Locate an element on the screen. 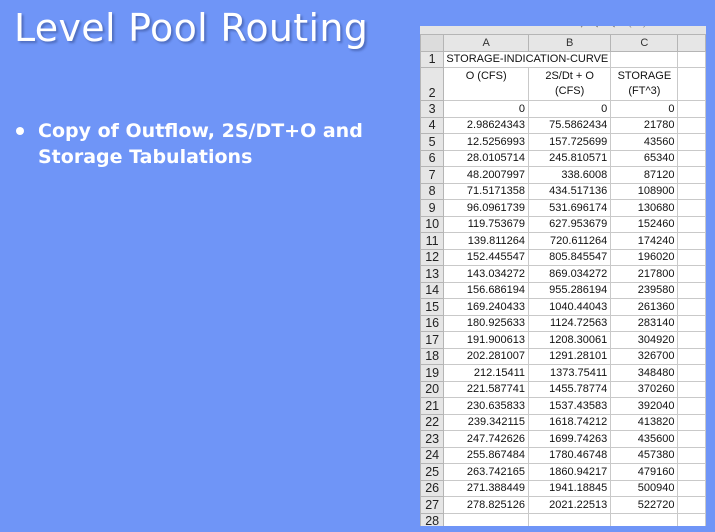 This screenshot has height=532, width=715. row-header: 5 is located at coordinates (432, 142).